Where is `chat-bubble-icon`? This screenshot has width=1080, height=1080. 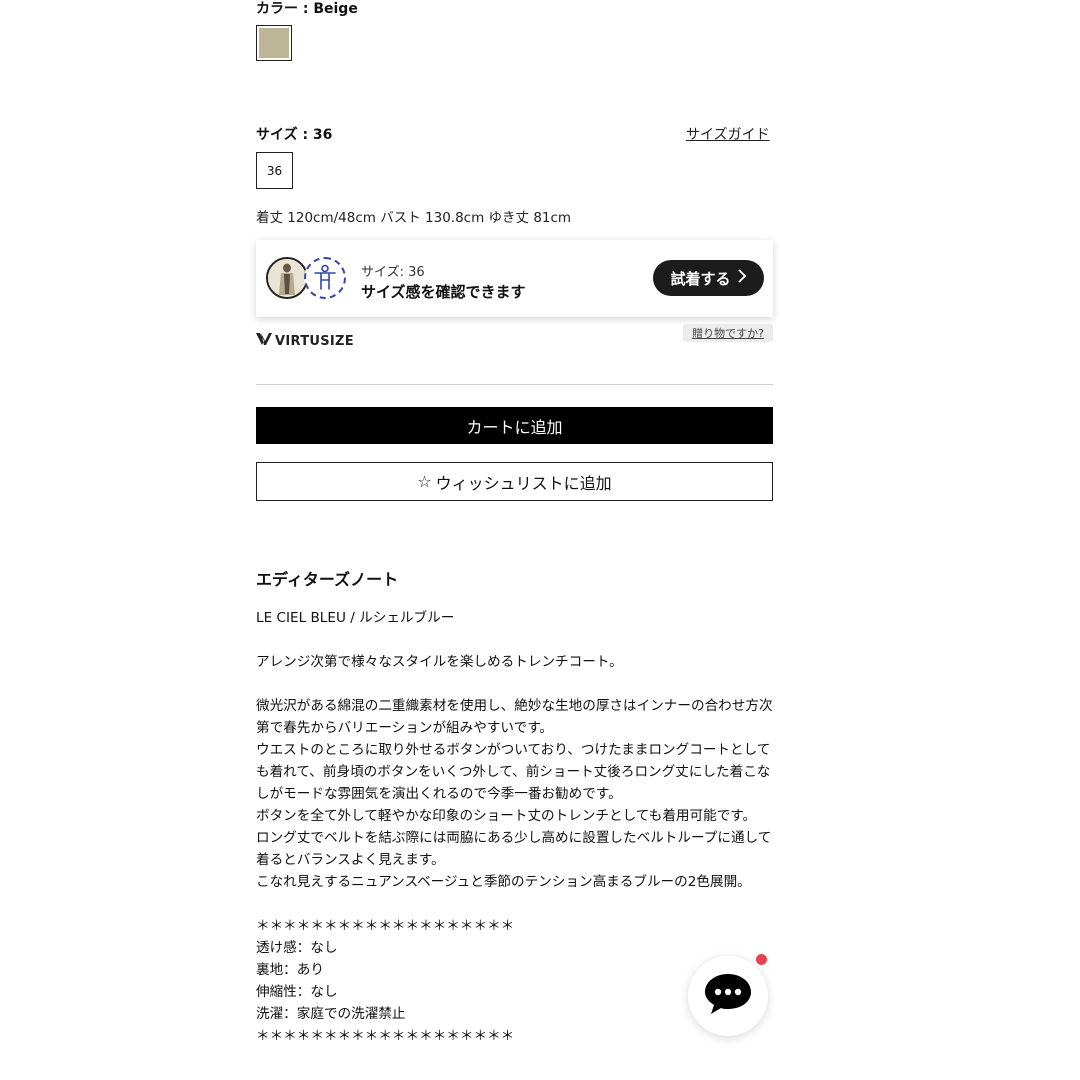 chat-bubble-icon is located at coordinates (728, 996).